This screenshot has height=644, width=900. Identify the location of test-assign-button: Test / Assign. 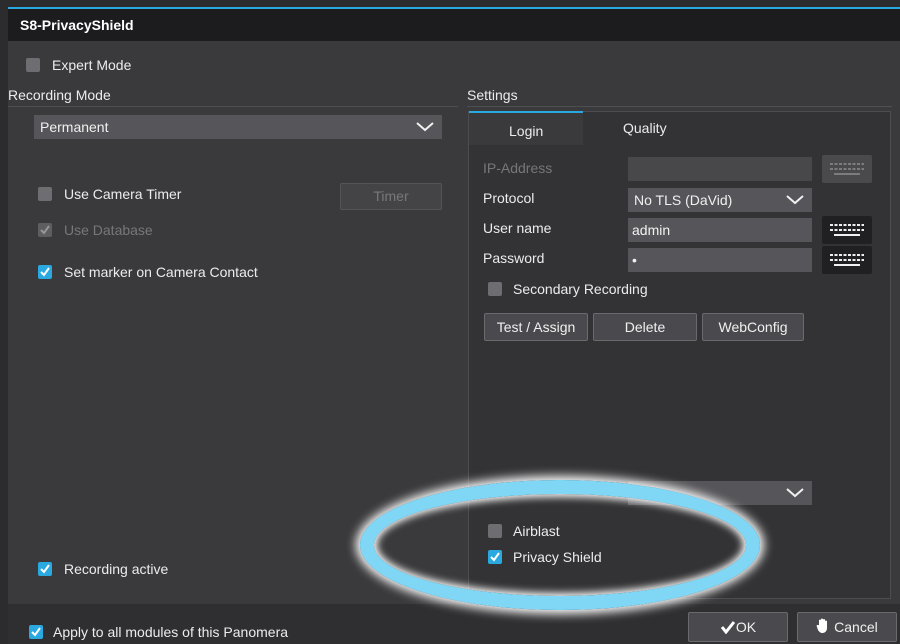
(536, 327).